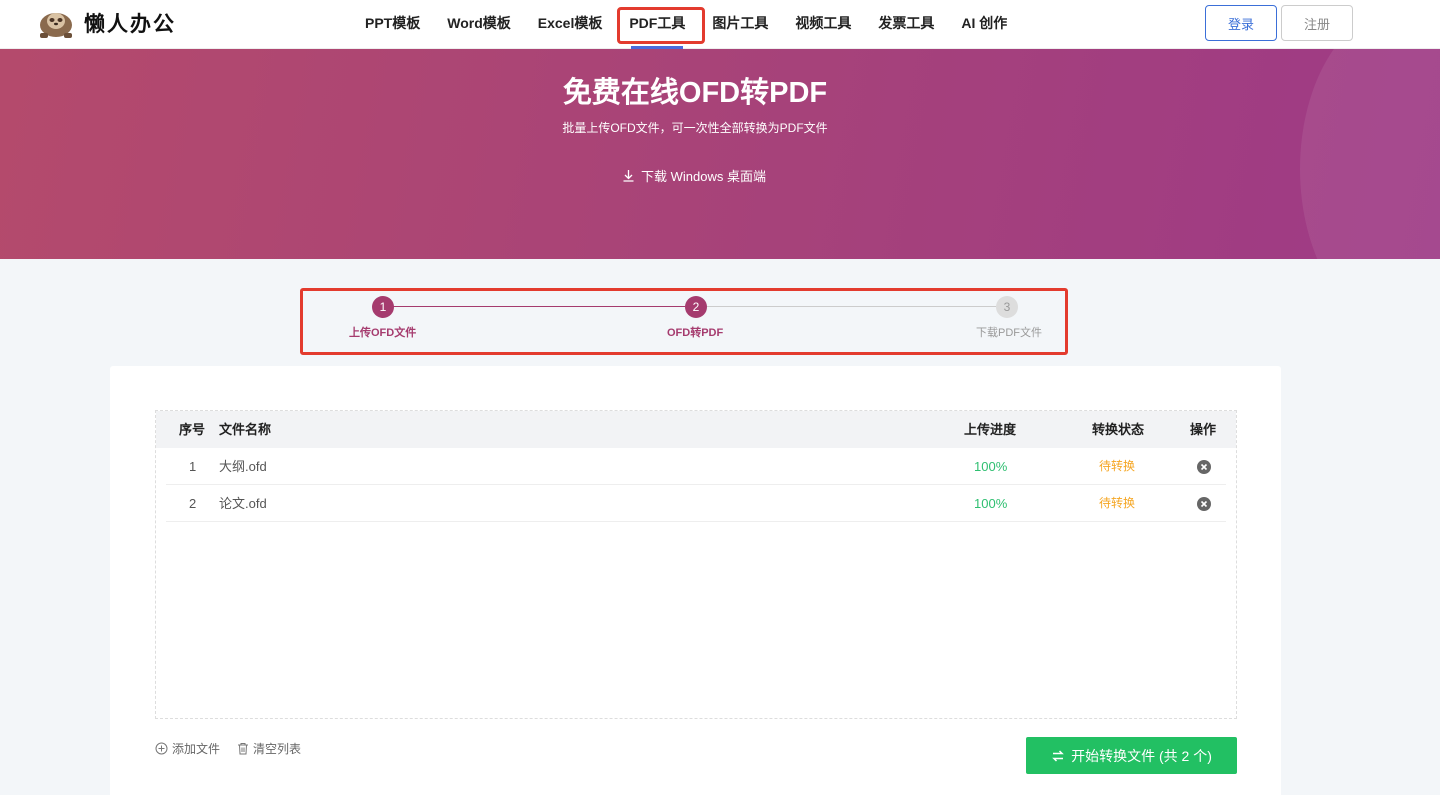 The width and height of the screenshot is (1440, 795). What do you see at coordinates (192, 429) in the screenshot?
I see `th-index: 序号` at bounding box center [192, 429].